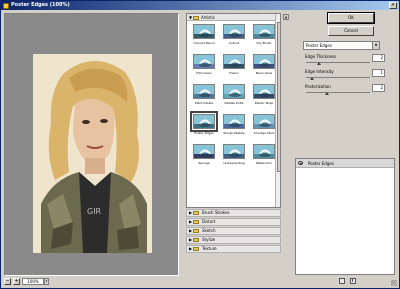 Image resolution: width=400 pixels, height=289 pixels. Describe the element at coordinates (216, 212) in the screenshot. I see `category-label: Brush Strokes` at that location.